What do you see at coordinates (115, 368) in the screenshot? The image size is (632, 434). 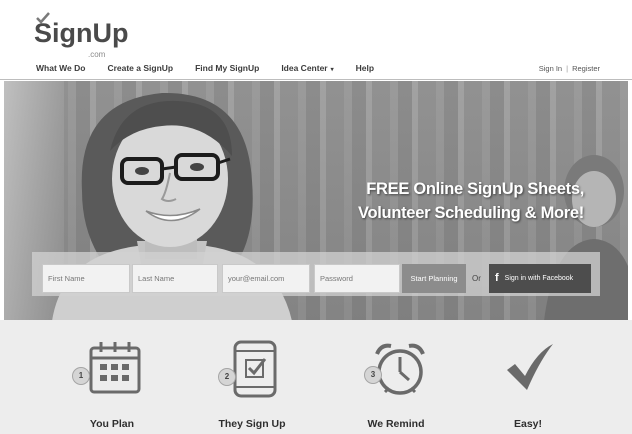 I see `calendar-icon` at bounding box center [115, 368].